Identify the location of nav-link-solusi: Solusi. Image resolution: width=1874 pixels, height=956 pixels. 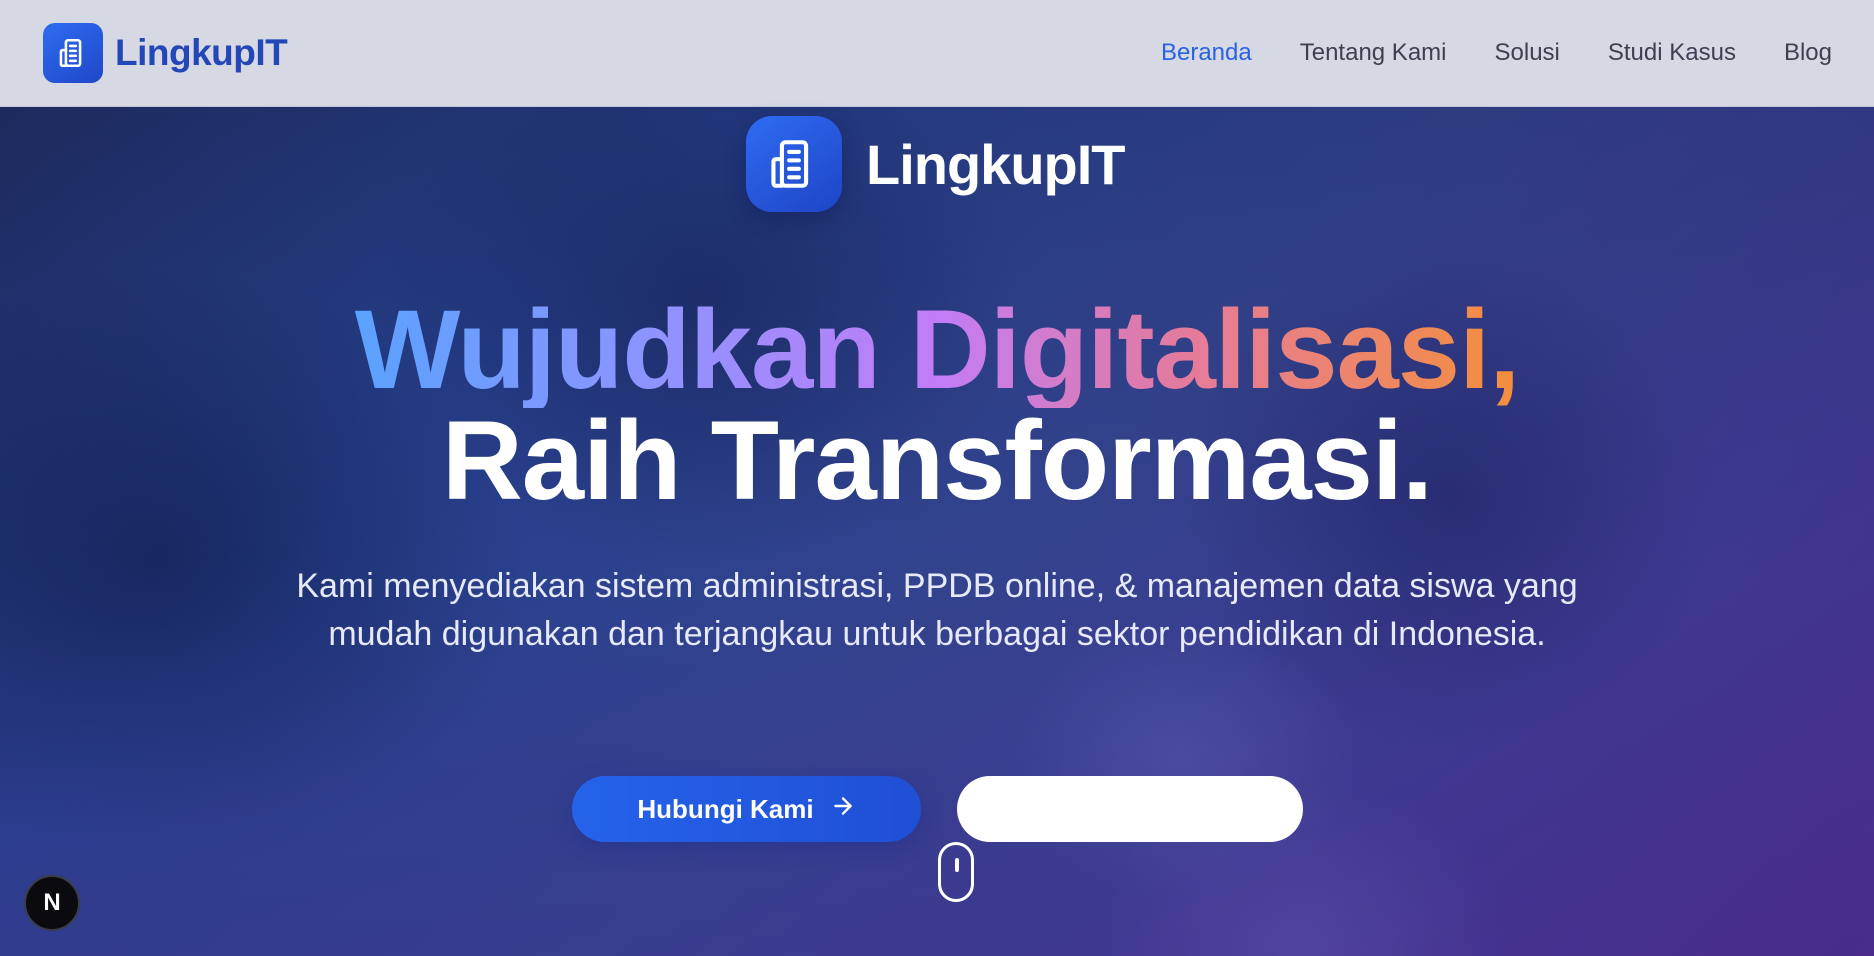
(1527, 53).